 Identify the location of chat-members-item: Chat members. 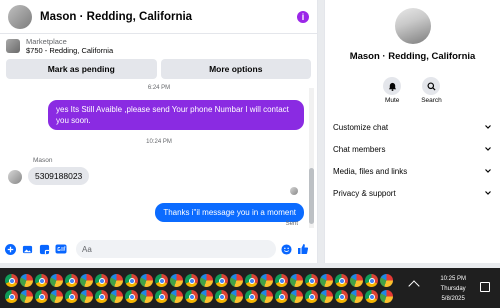
(412, 149).